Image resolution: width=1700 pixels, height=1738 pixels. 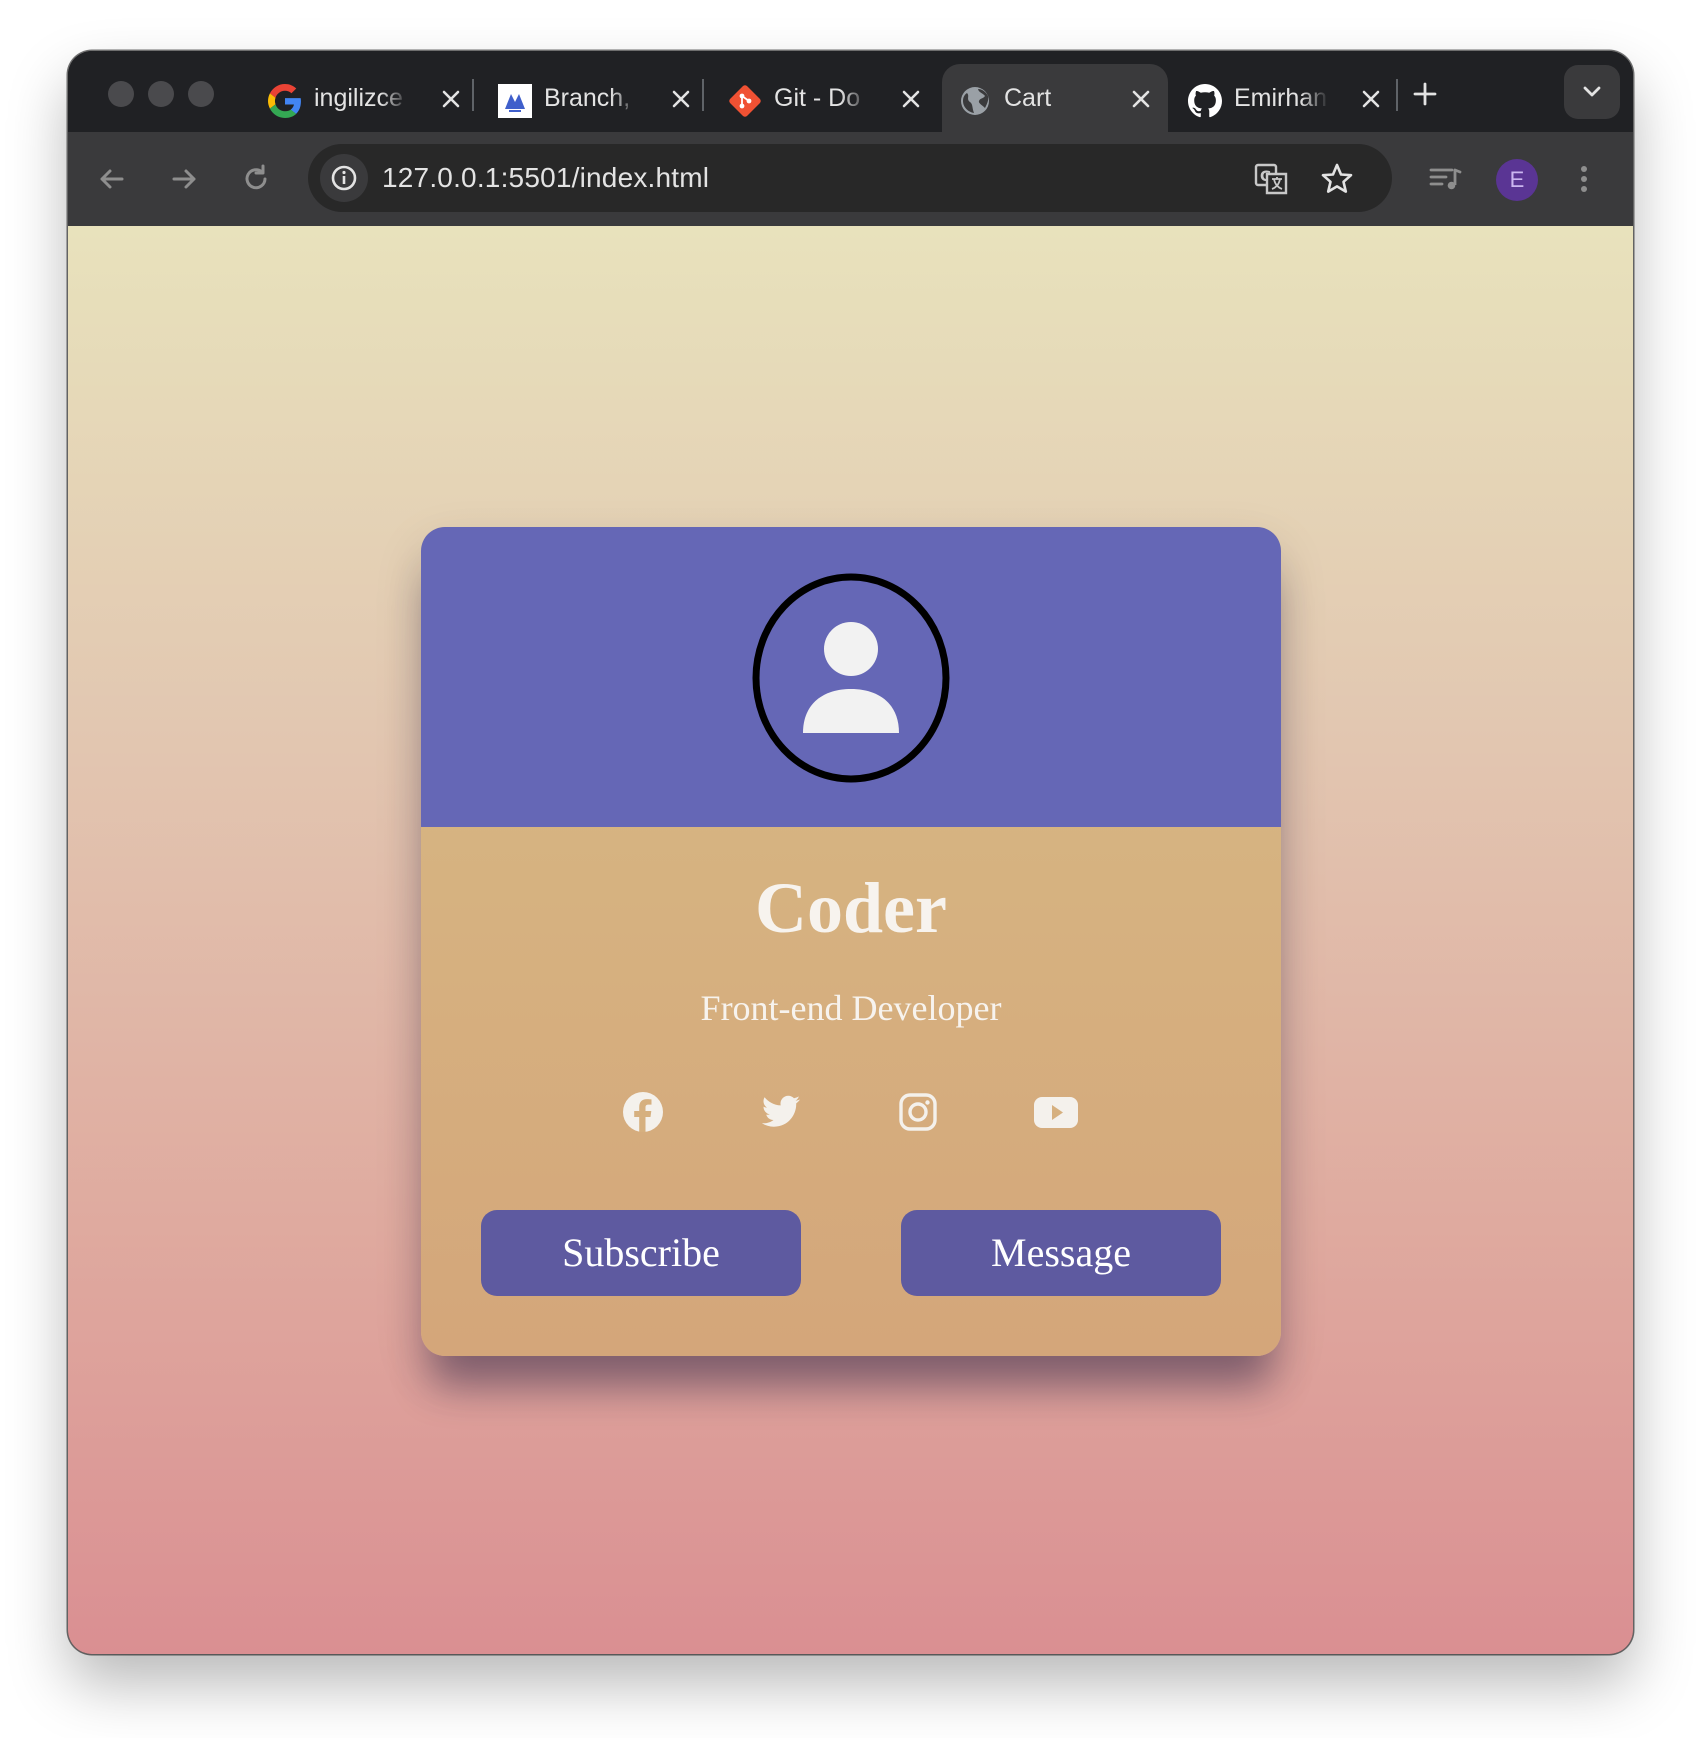 I want to click on tab-google: ingilizce, so click(x=365, y=98).